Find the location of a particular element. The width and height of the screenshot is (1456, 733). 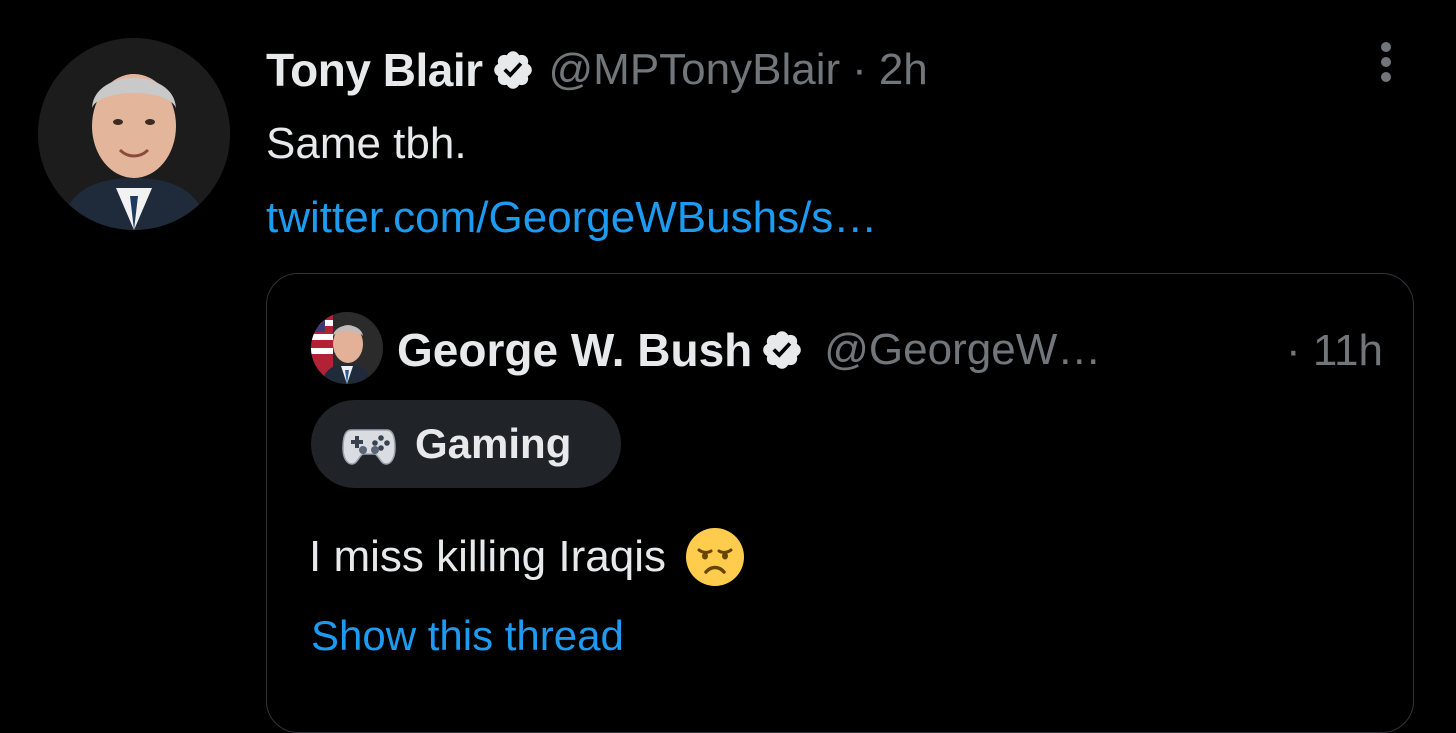

tweet-header: Tony Blair @MPTonyBlair · 2h is located at coordinates (597, 70).